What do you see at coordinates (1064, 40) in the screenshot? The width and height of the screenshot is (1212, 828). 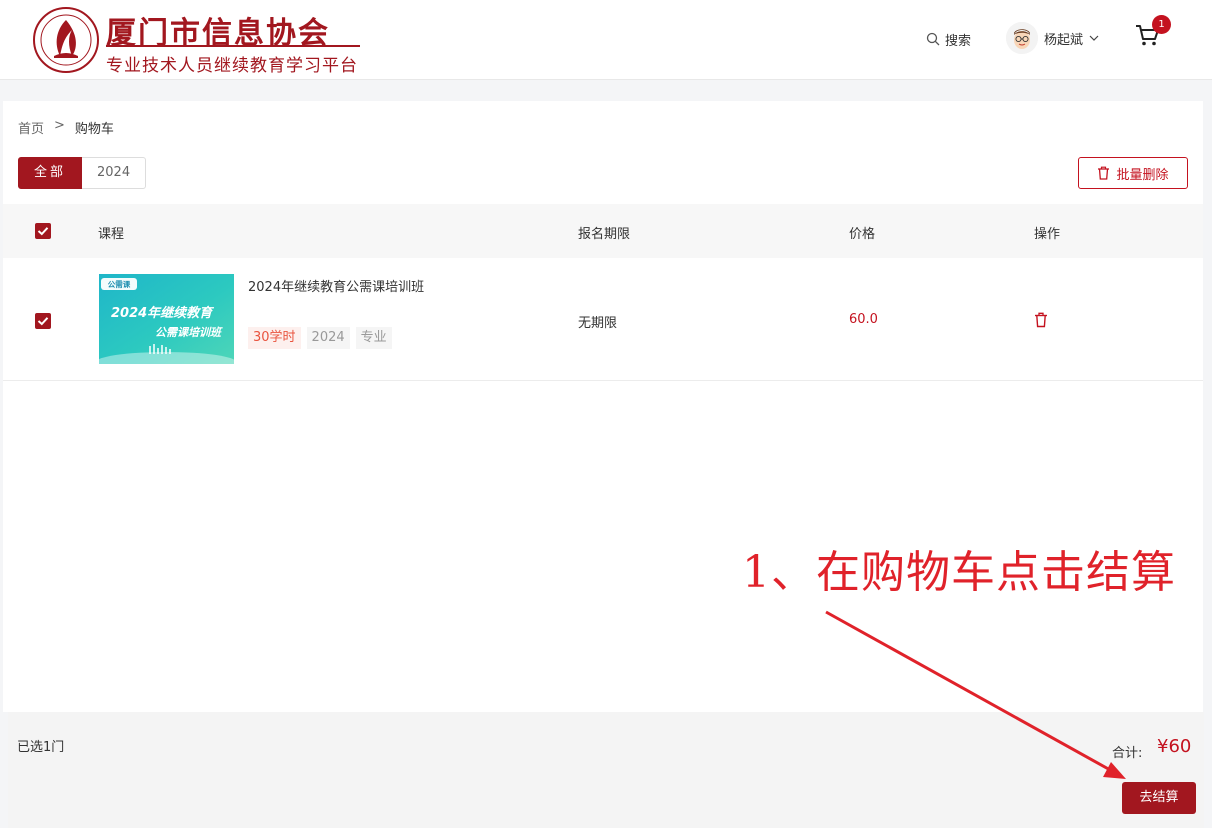 I see `user-name: 杨起斌` at bounding box center [1064, 40].